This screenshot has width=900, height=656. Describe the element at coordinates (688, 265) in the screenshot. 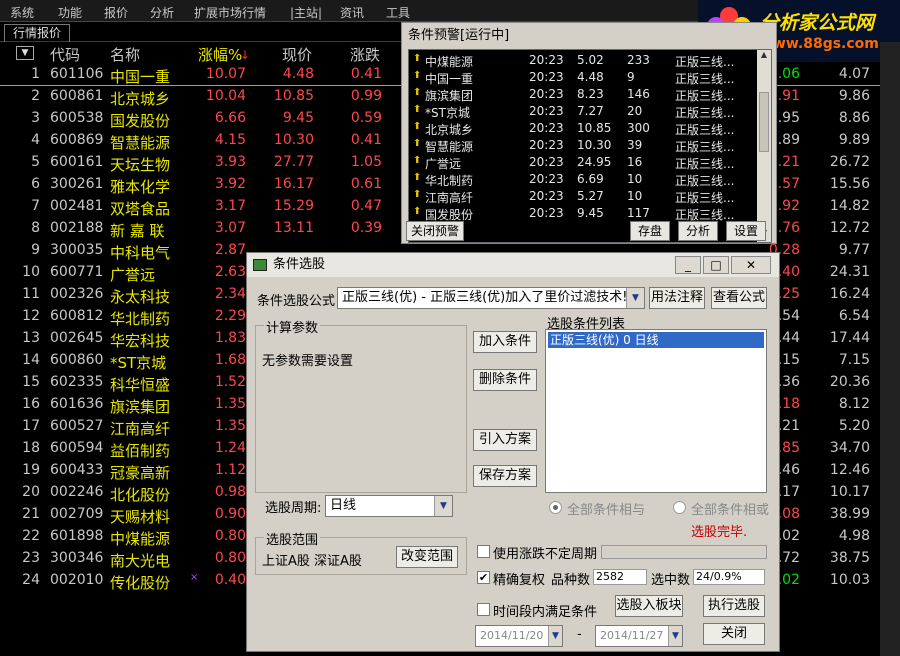

I see `minimize-icon: _` at that location.